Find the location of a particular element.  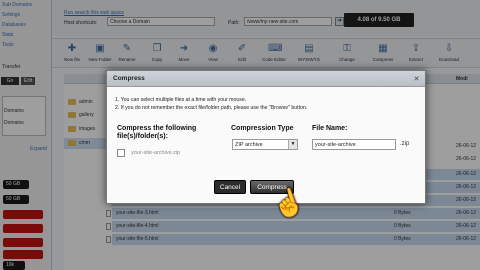

file-entry: your-site-archive.zip is located at coordinates (174, 153).